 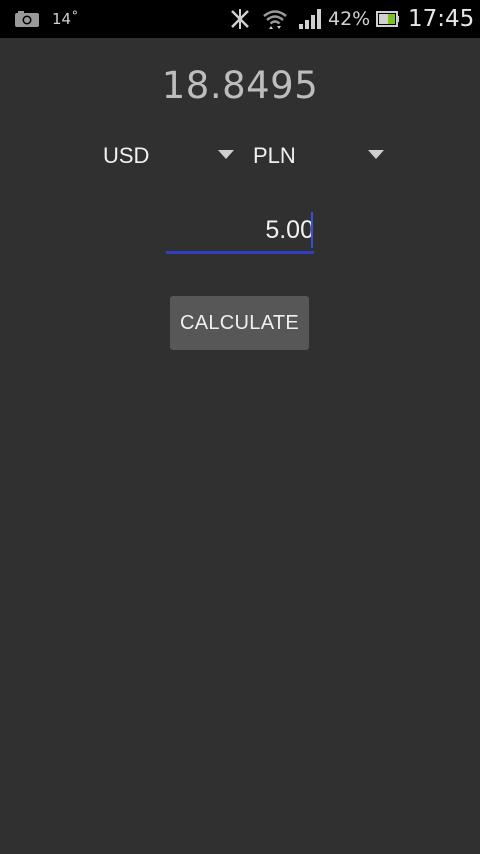 What do you see at coordinates (167, 156) in the screenshot?
I see `from-currency-spinner: USD` at bounding box center [167, 156].